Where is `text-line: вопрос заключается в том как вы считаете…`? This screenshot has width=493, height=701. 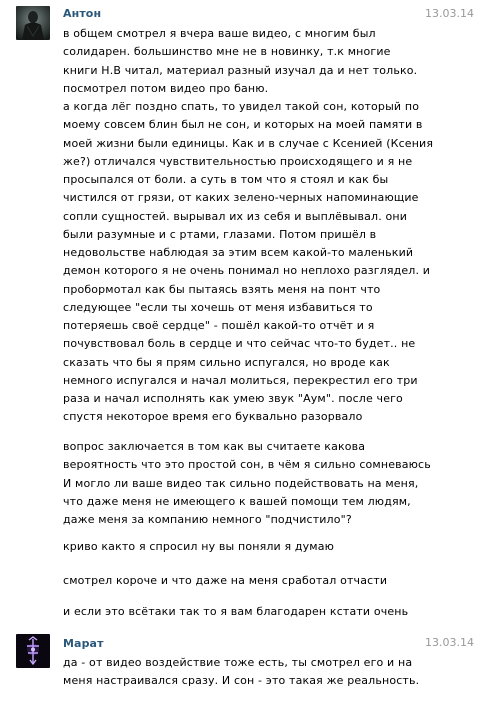
text-line: вопрос заключается в том как вы считаете… is located at coordinates (214, 446).